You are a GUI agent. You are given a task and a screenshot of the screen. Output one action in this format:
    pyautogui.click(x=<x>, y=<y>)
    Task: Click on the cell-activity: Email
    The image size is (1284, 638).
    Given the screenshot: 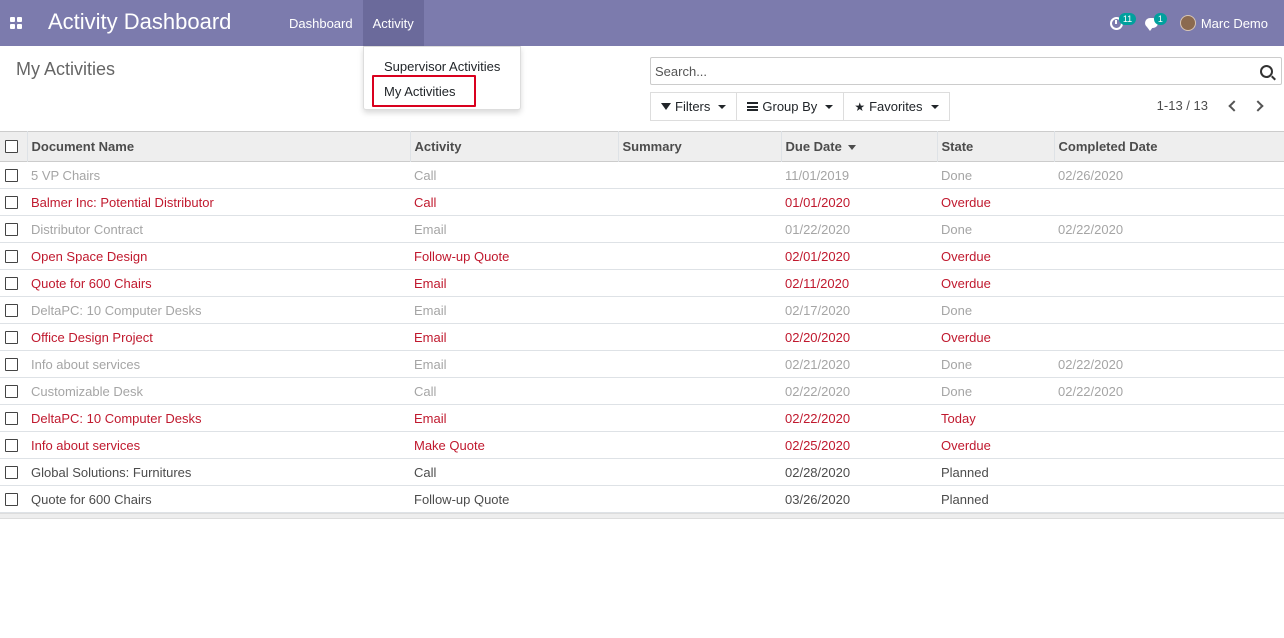 What is the action you would take?
    pyautogui.click(x=430, y=310)
    